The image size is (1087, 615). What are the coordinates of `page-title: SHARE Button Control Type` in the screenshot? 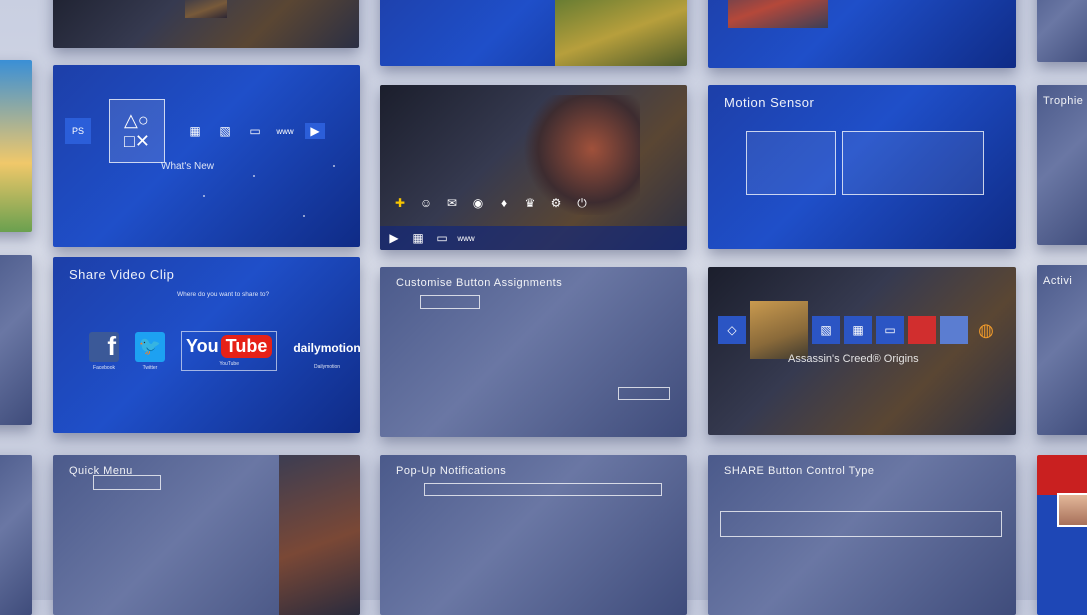 It's located at (799, 471).